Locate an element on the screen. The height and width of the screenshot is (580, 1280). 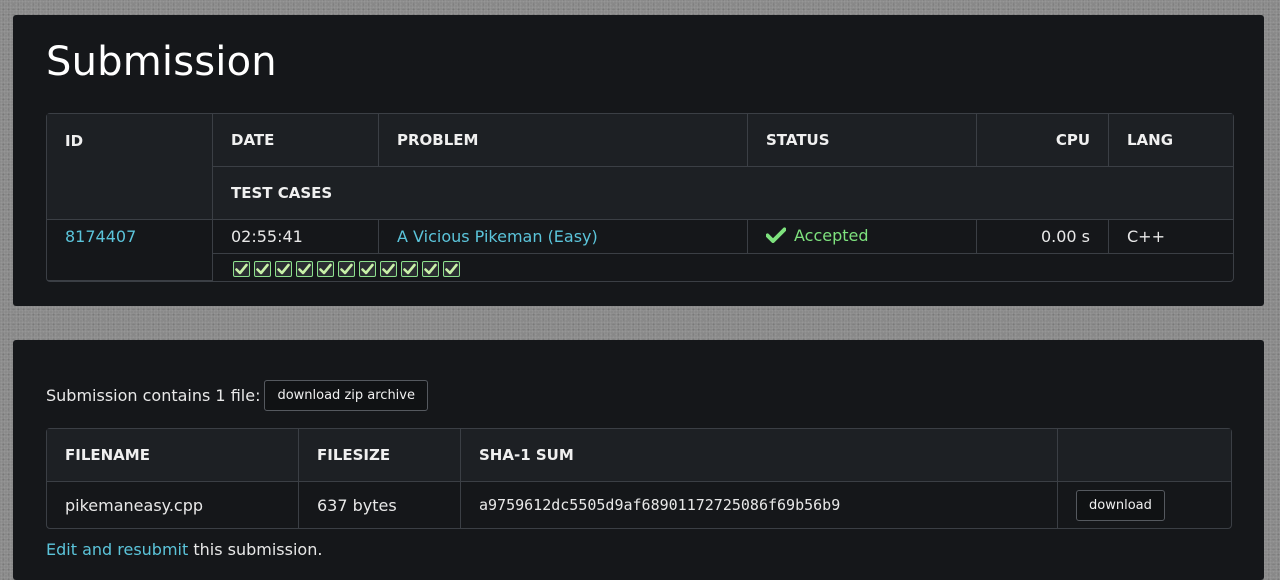
col-header-sha1: SHA-1 SUM is located at coordinates (759, 455).